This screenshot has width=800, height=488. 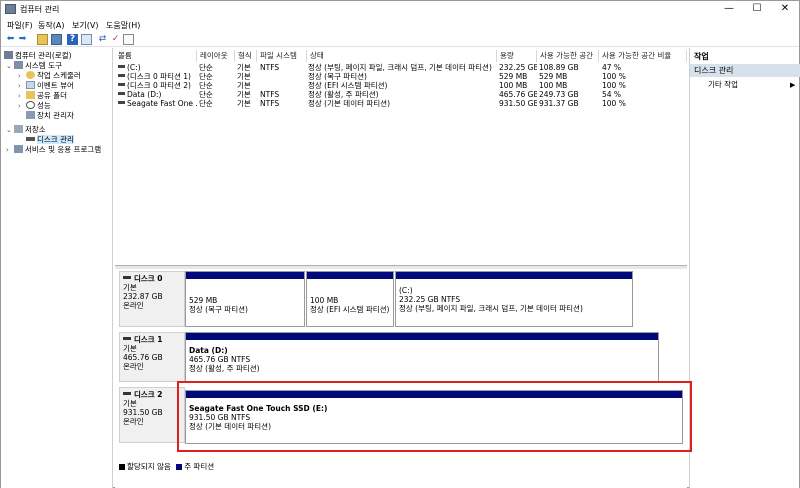 What do you see at coordinates (152, 299) in the screenshot?
I see `disk-0-header: 디스크 0 기본 232.87 GB 온라인` at bounding box center [152, 299].